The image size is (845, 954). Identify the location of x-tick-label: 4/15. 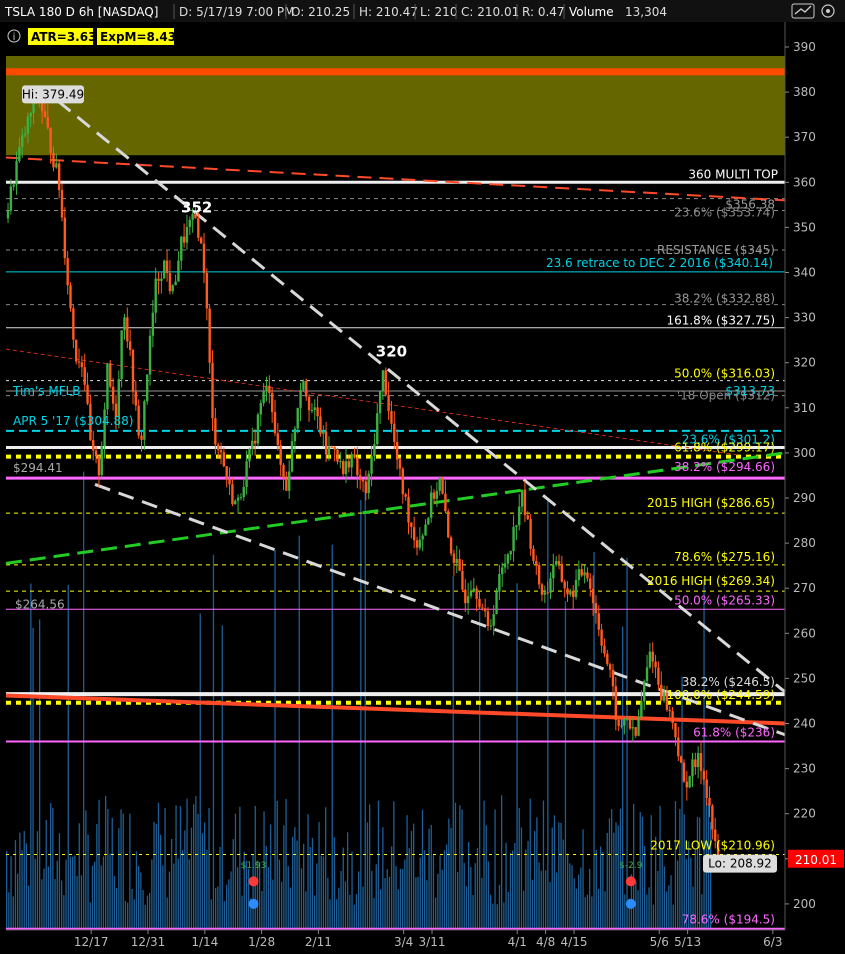
(574, 942).